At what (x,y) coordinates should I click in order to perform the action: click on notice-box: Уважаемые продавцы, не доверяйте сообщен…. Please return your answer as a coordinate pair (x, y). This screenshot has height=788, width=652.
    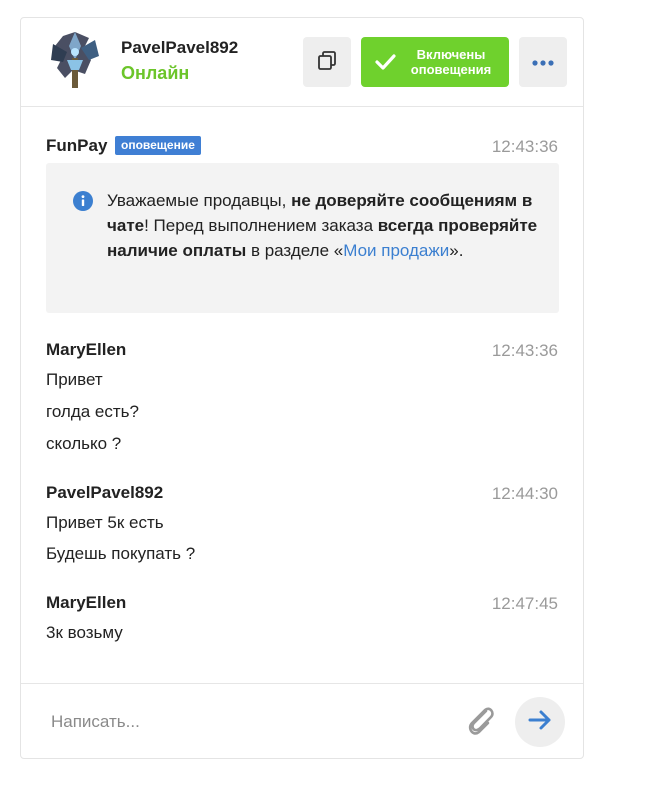
    Looking at the image, I should click on (302, 238).